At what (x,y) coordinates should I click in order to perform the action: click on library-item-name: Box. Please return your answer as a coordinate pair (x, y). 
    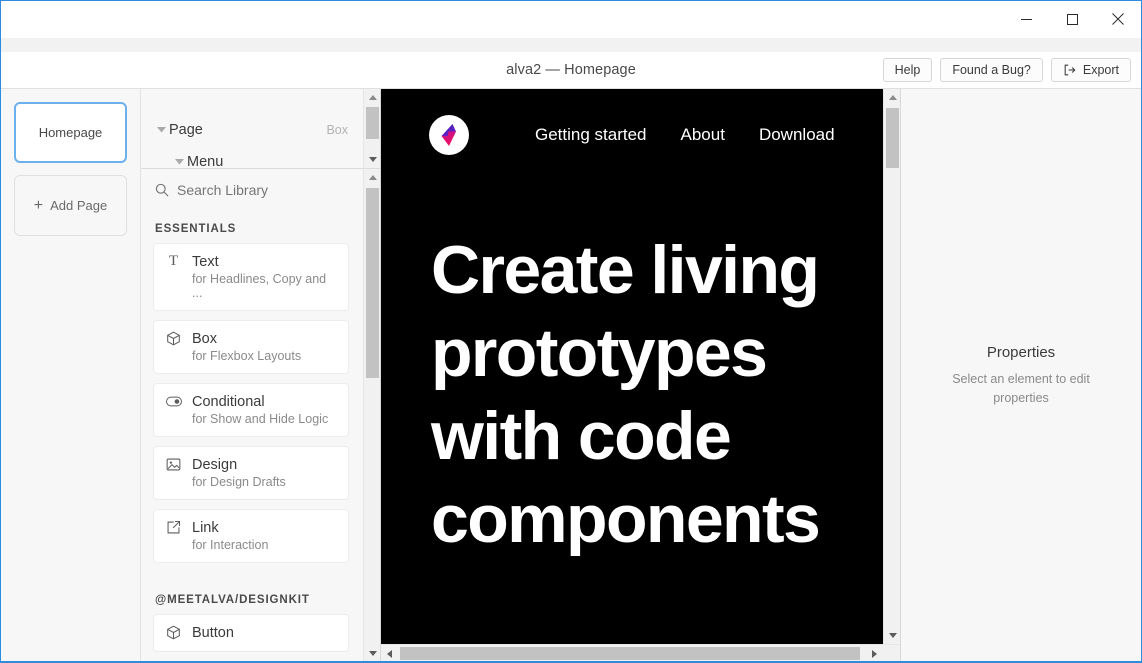
    Looking at the image, I should click on (204, 338).